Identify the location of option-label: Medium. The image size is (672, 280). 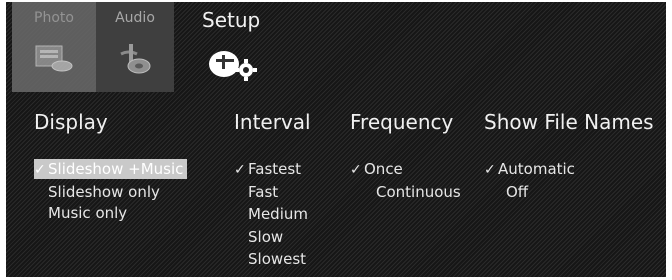
(278, 214).